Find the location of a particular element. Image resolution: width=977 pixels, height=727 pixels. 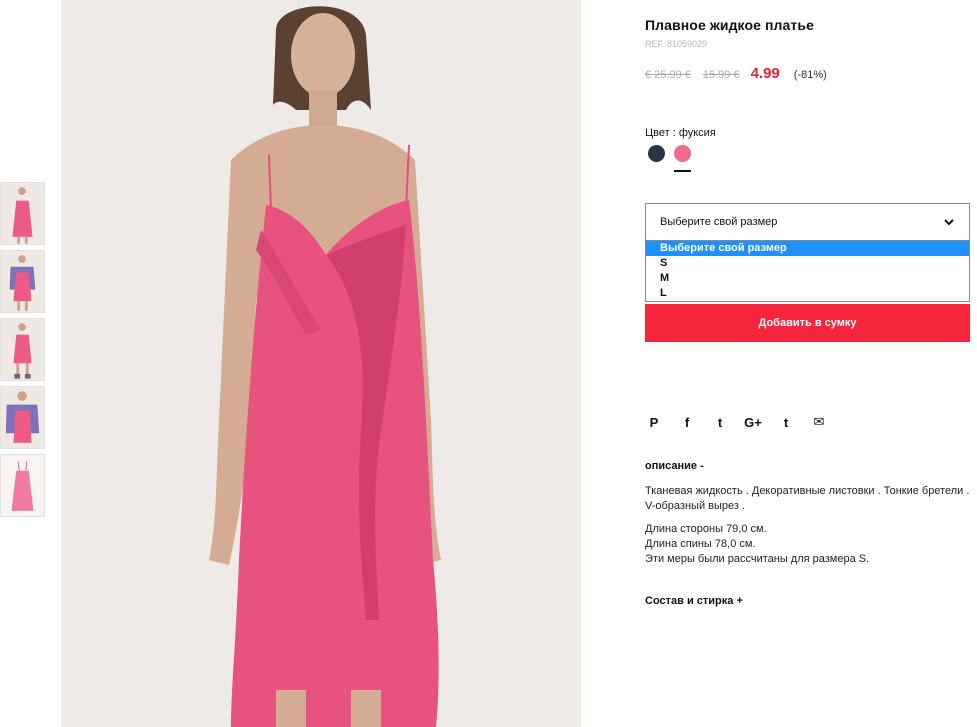

size-option-placeholder: Выберите свой размер is located at coordinates (807, 248).